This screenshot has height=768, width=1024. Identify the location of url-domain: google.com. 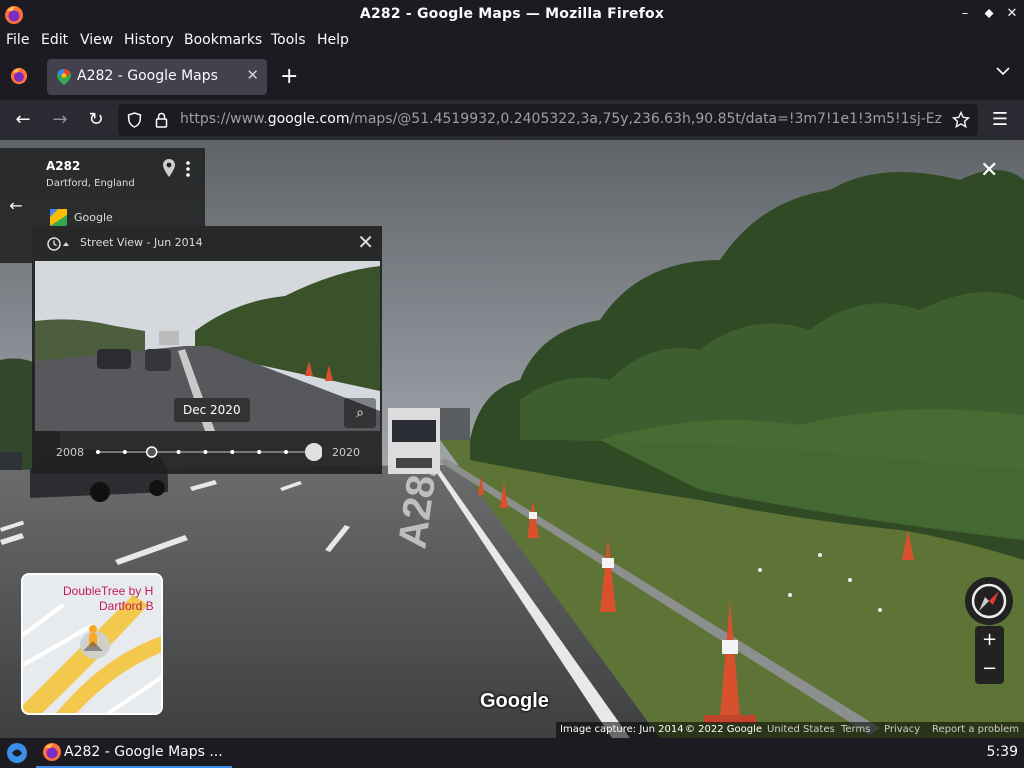
(308, 119).